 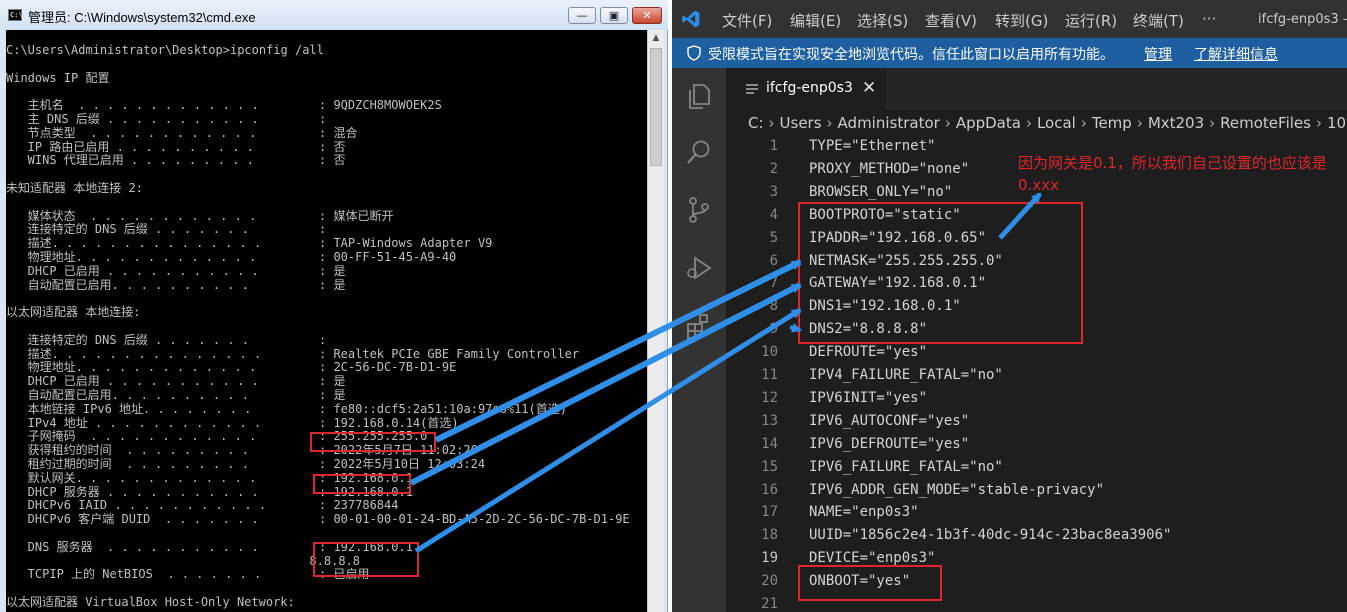 What do you see at coordinates (132, 119) in the screenshot?
I see `console-line-label: 主 DNS 后缀 . . . . . . . . . . .` at bounding box center [132, 119].